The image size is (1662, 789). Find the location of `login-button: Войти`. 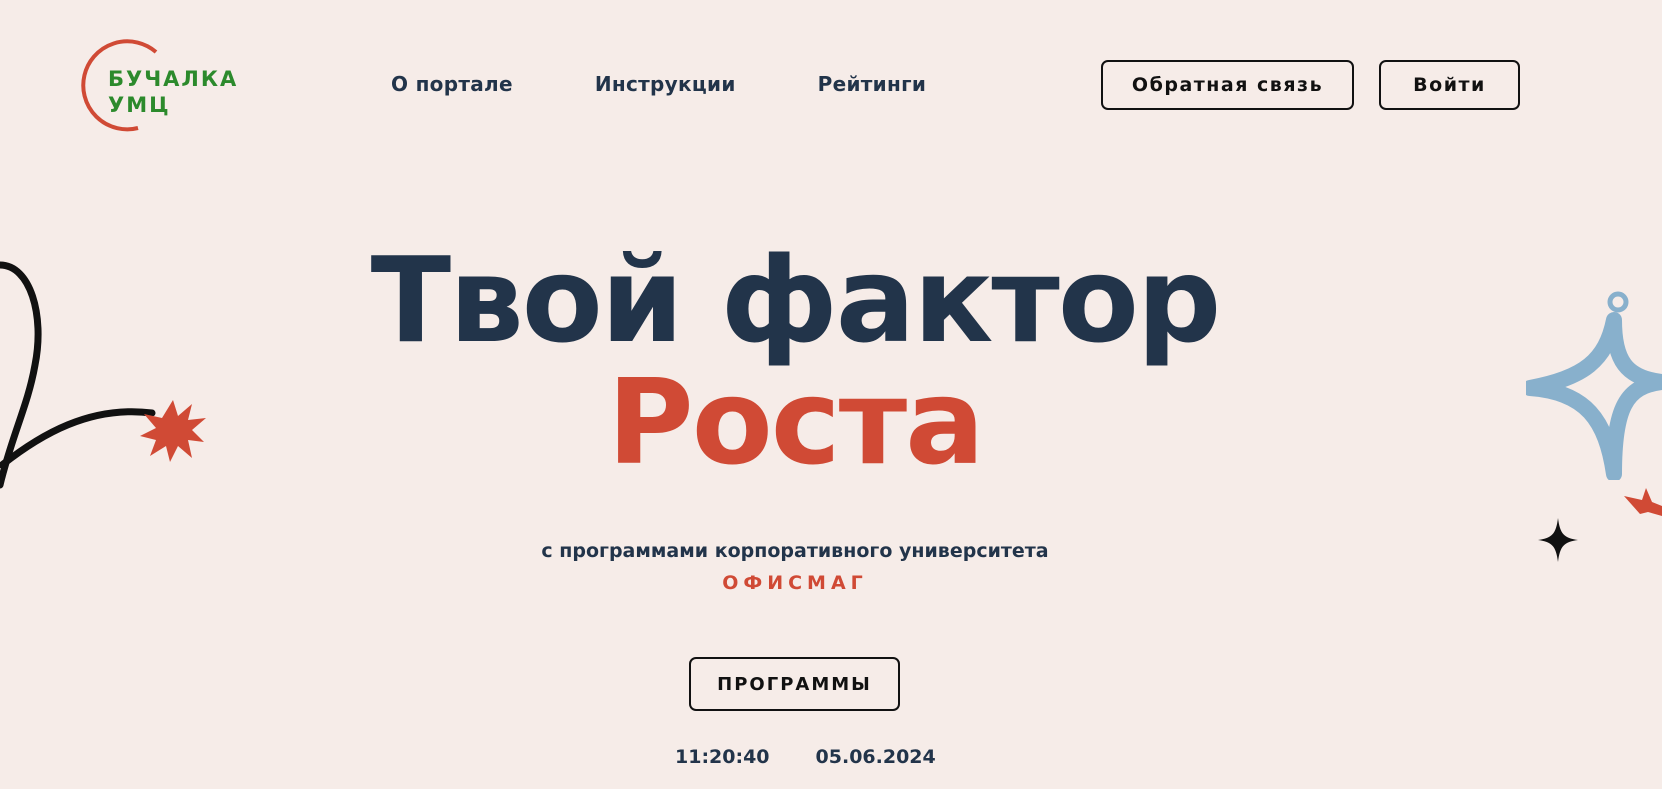

login-button: Войти is located at coordinates (1449, 85).